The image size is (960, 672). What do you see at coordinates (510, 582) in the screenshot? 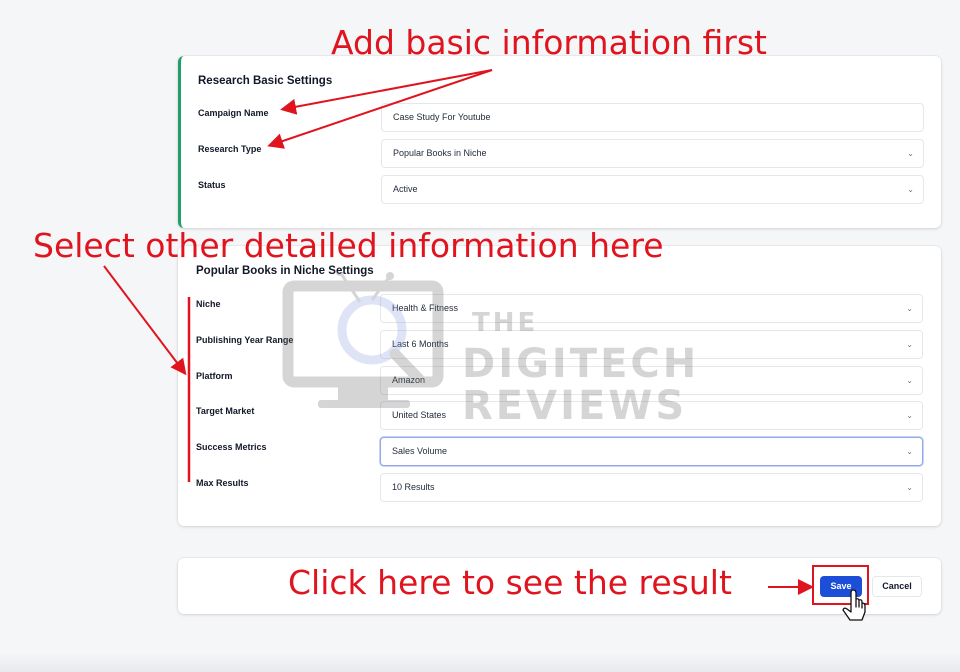
I see `annotation-result: Click here to see the result` at bounding box center [510, 582].